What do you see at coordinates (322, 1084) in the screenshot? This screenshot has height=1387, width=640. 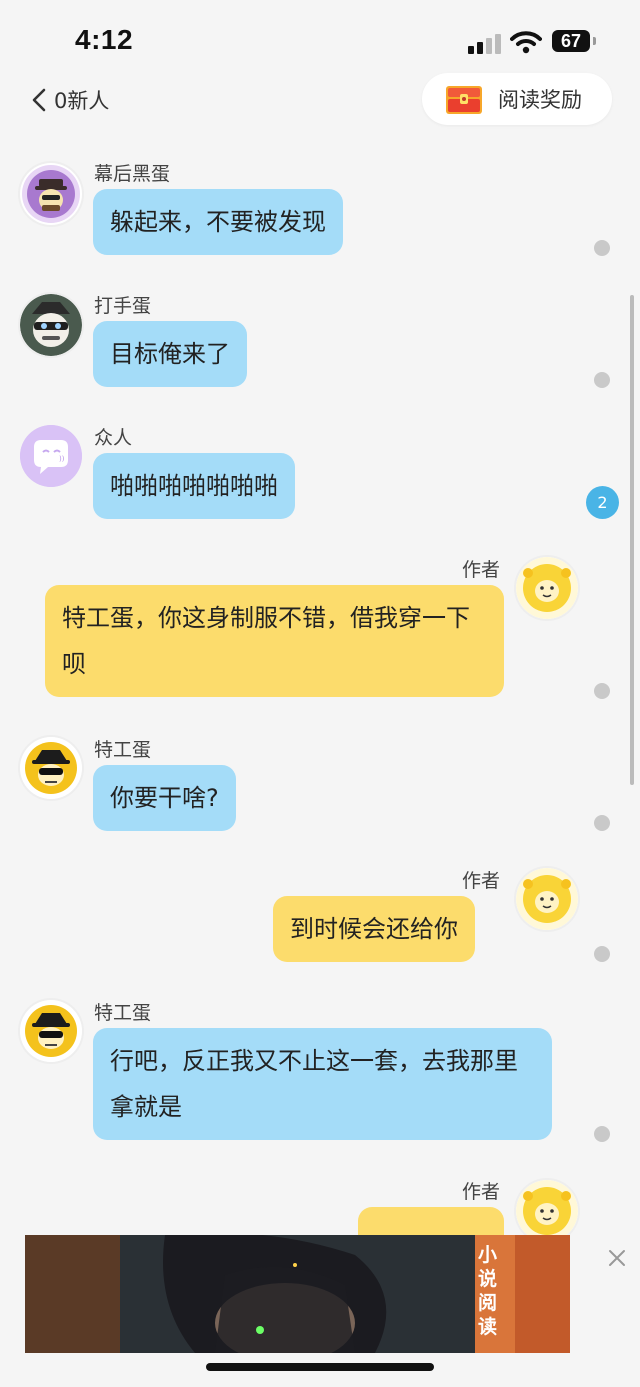 I see `message-bubble: 行吧，反正我又不止这一套，去我那里拿就是` at bounding box center [322, 1084].